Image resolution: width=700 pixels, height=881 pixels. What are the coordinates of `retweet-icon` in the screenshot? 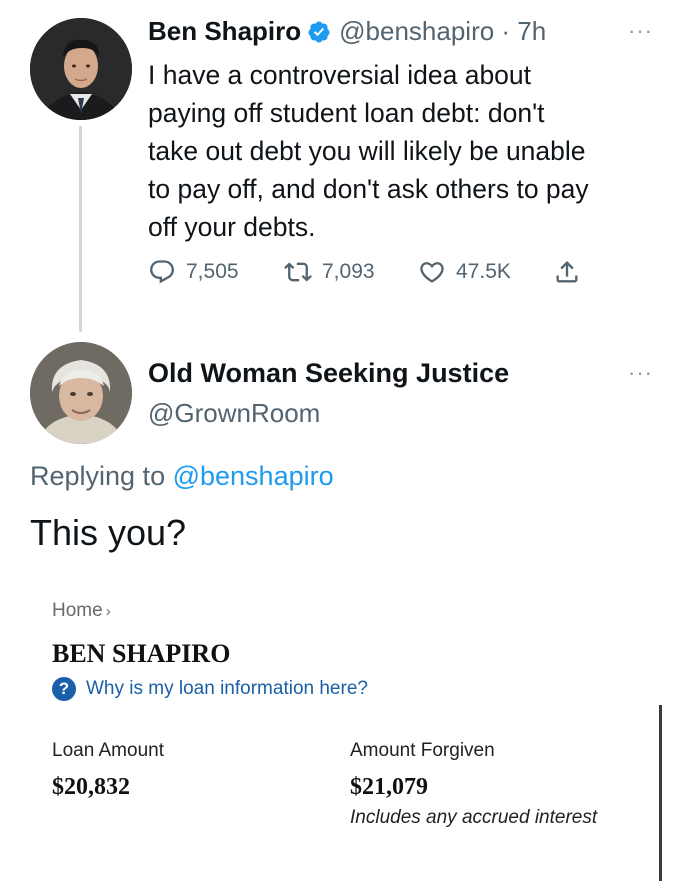 It's located at (298, 272).